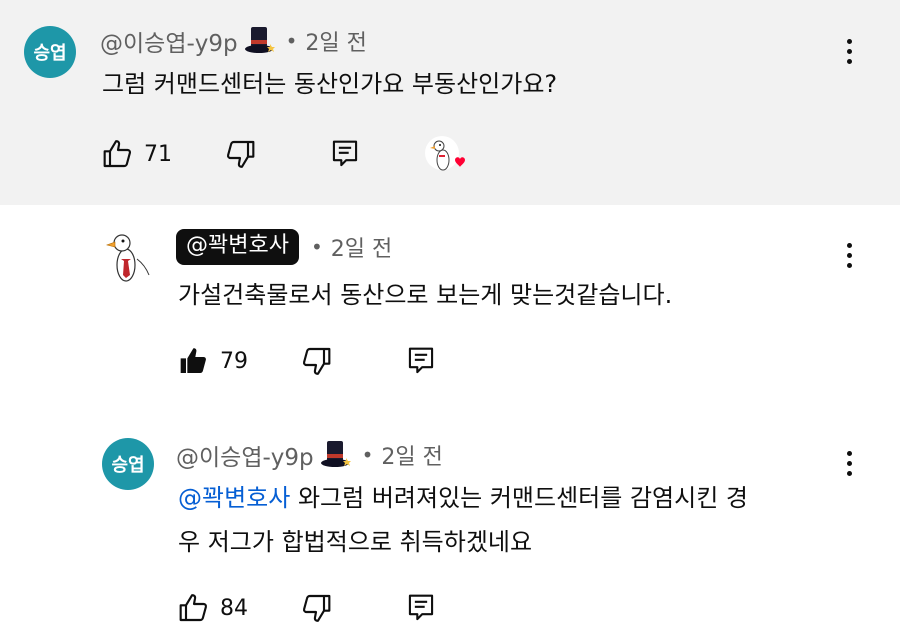 This screenshot has height=640, width=900. I want to click on mention-link: @꽉변호사, so click(234, 498).